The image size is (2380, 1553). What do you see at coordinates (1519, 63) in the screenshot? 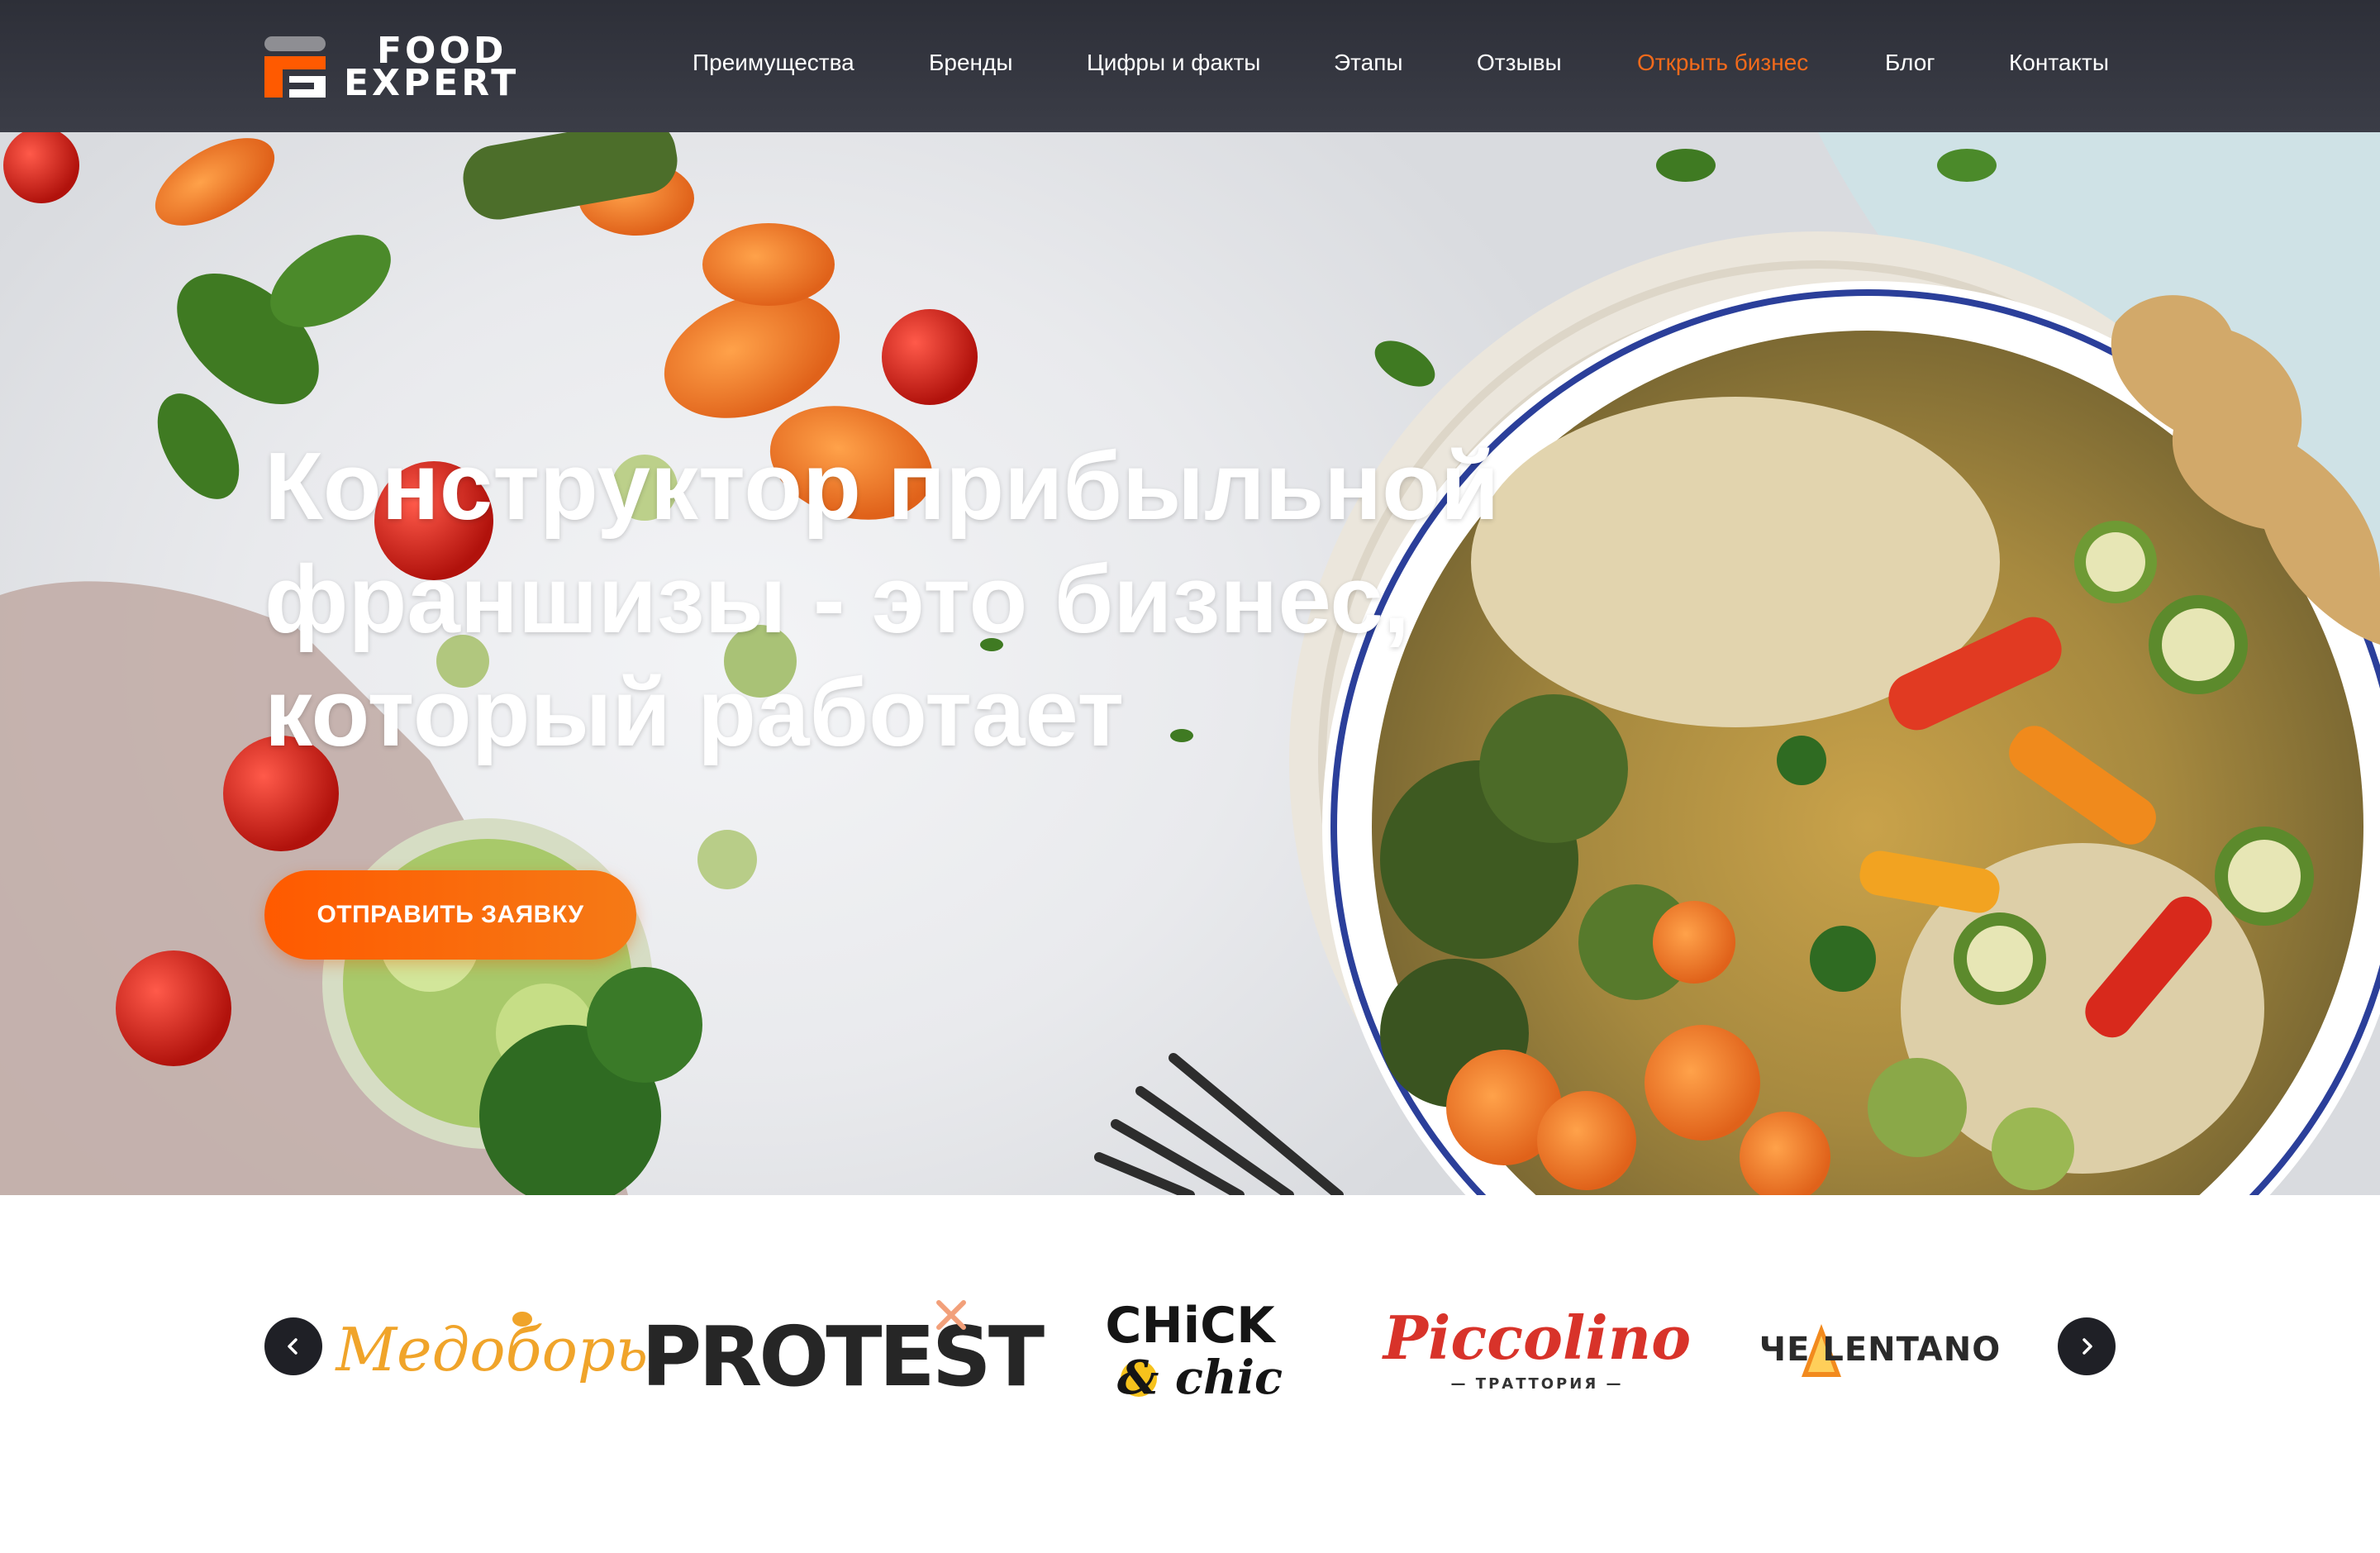
I see `nav-item-reviews: Отзывы` at bounding box center [1519, 63].